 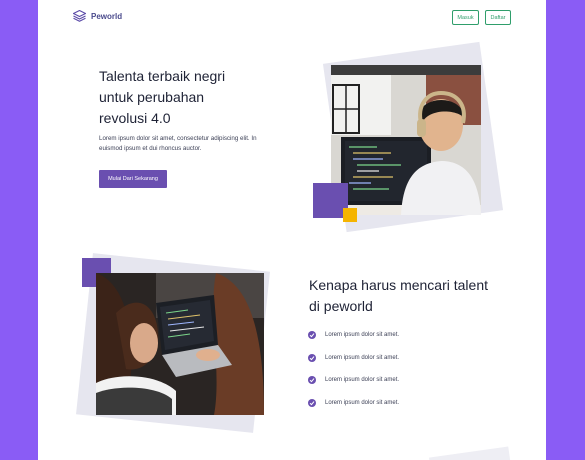 What do you see at coordinates (498, 17) in the screenshot?
I see `register-button: Daftar` at bounding box center [498, 17].